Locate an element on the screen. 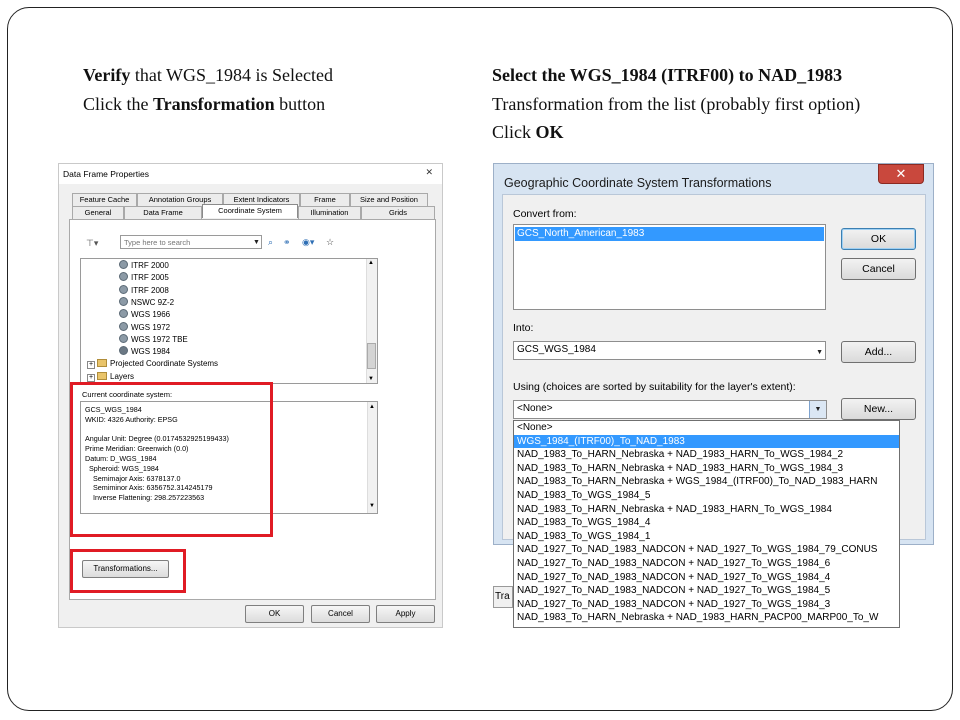 The width and height of the screenshot is (960, 720). caption-click-post: button is located at coordinates (300, 103).